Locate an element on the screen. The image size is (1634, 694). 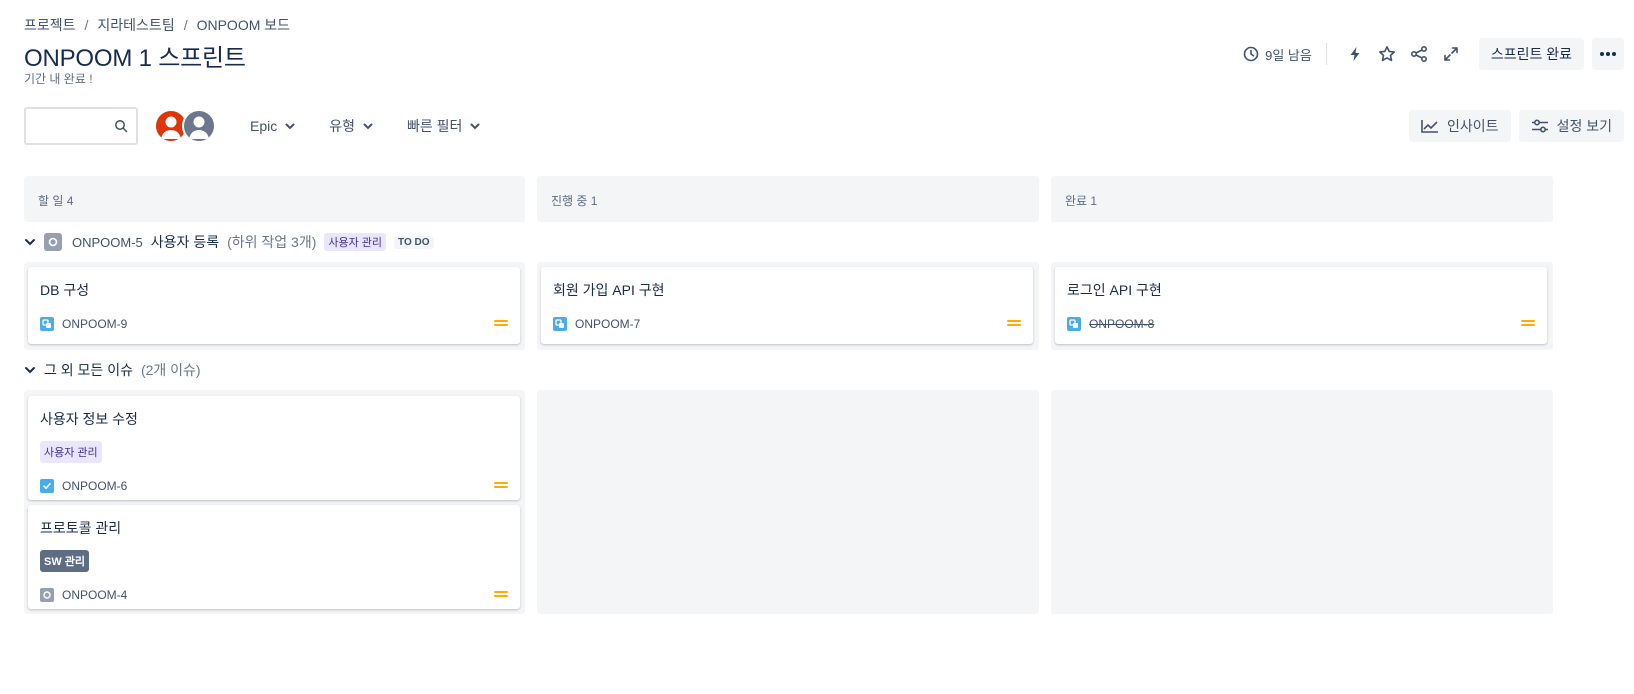
column-header-done: 완료 1 is located at coordinates (1302, 199).